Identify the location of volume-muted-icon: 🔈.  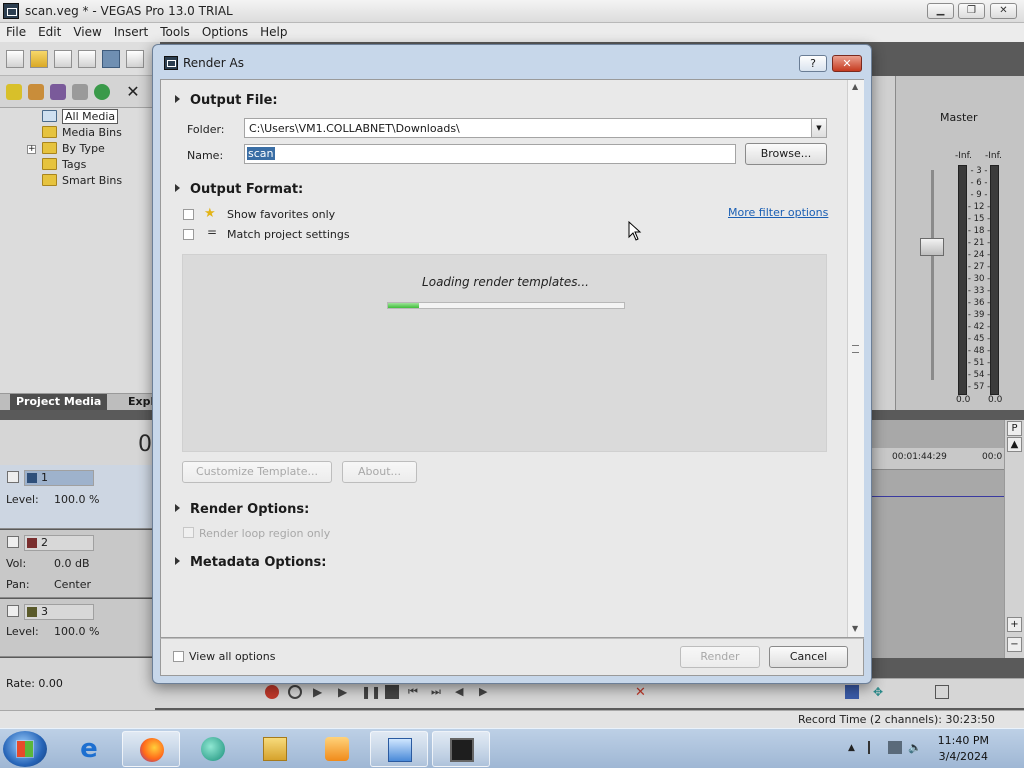
(915, 747).